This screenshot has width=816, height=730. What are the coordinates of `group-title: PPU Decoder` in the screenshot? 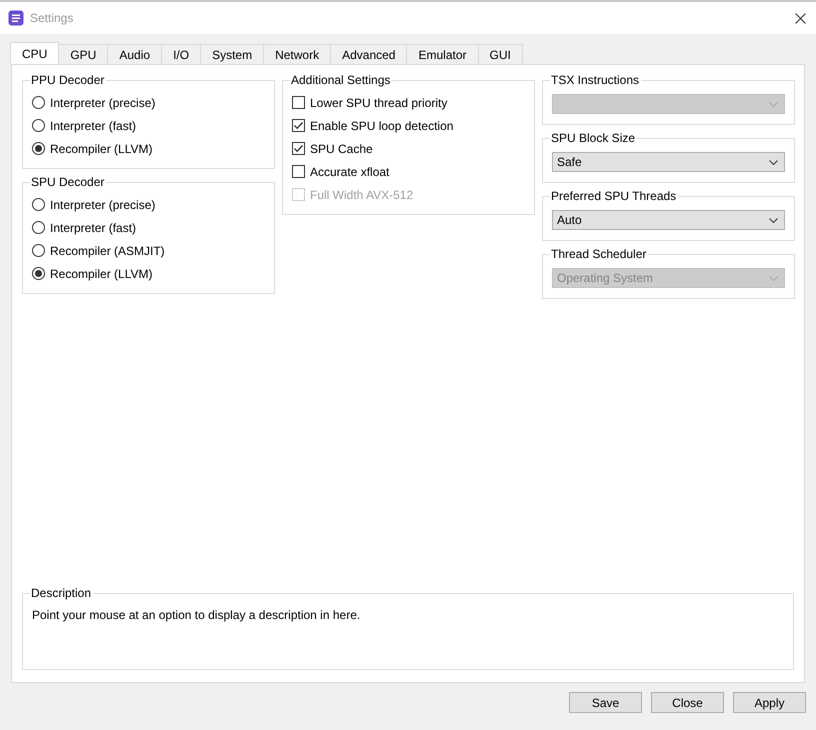 It's located at (68, 80).